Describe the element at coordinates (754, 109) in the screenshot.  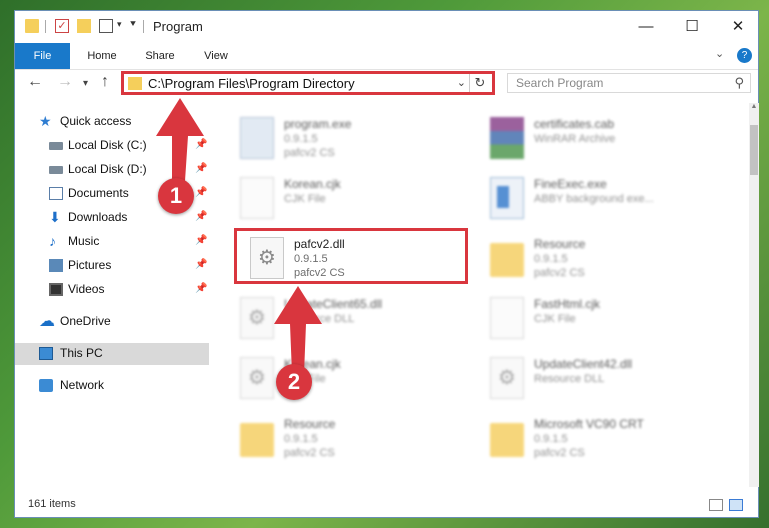
I see `scroll-up-icon: ▲` at that location.